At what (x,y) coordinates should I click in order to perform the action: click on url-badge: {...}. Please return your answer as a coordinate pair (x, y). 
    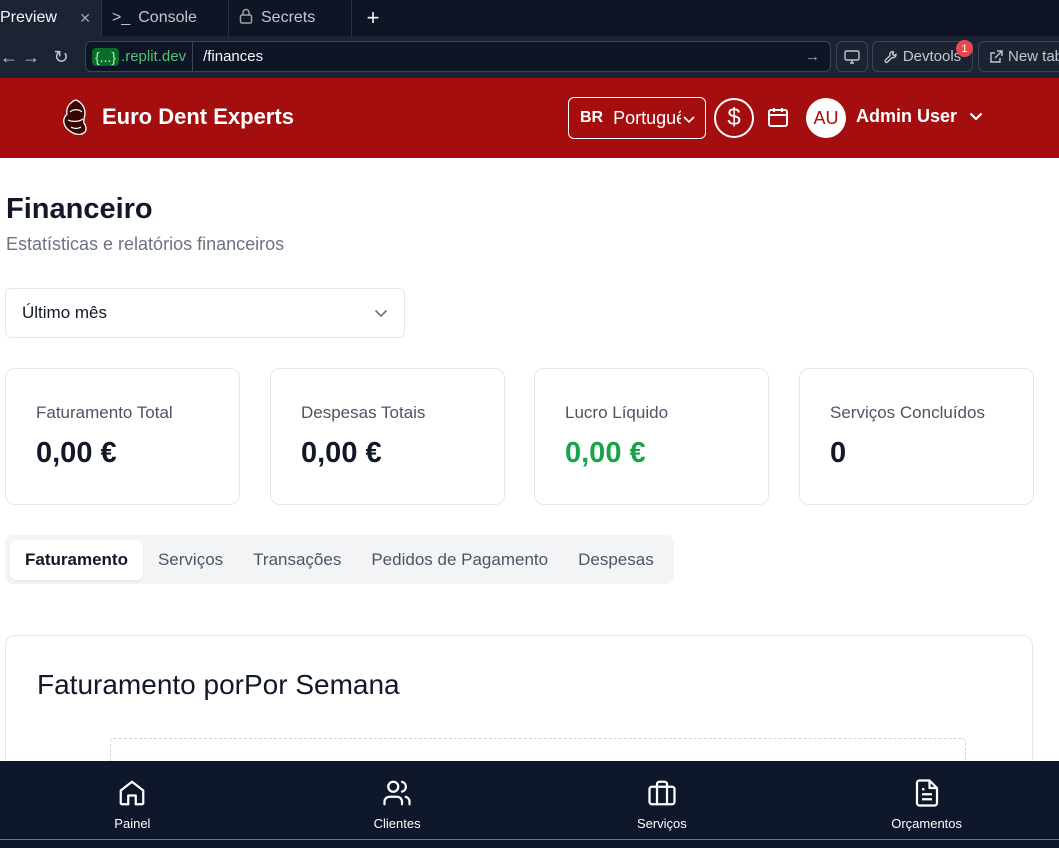
    Looking at the image, I should click on (106, 56).